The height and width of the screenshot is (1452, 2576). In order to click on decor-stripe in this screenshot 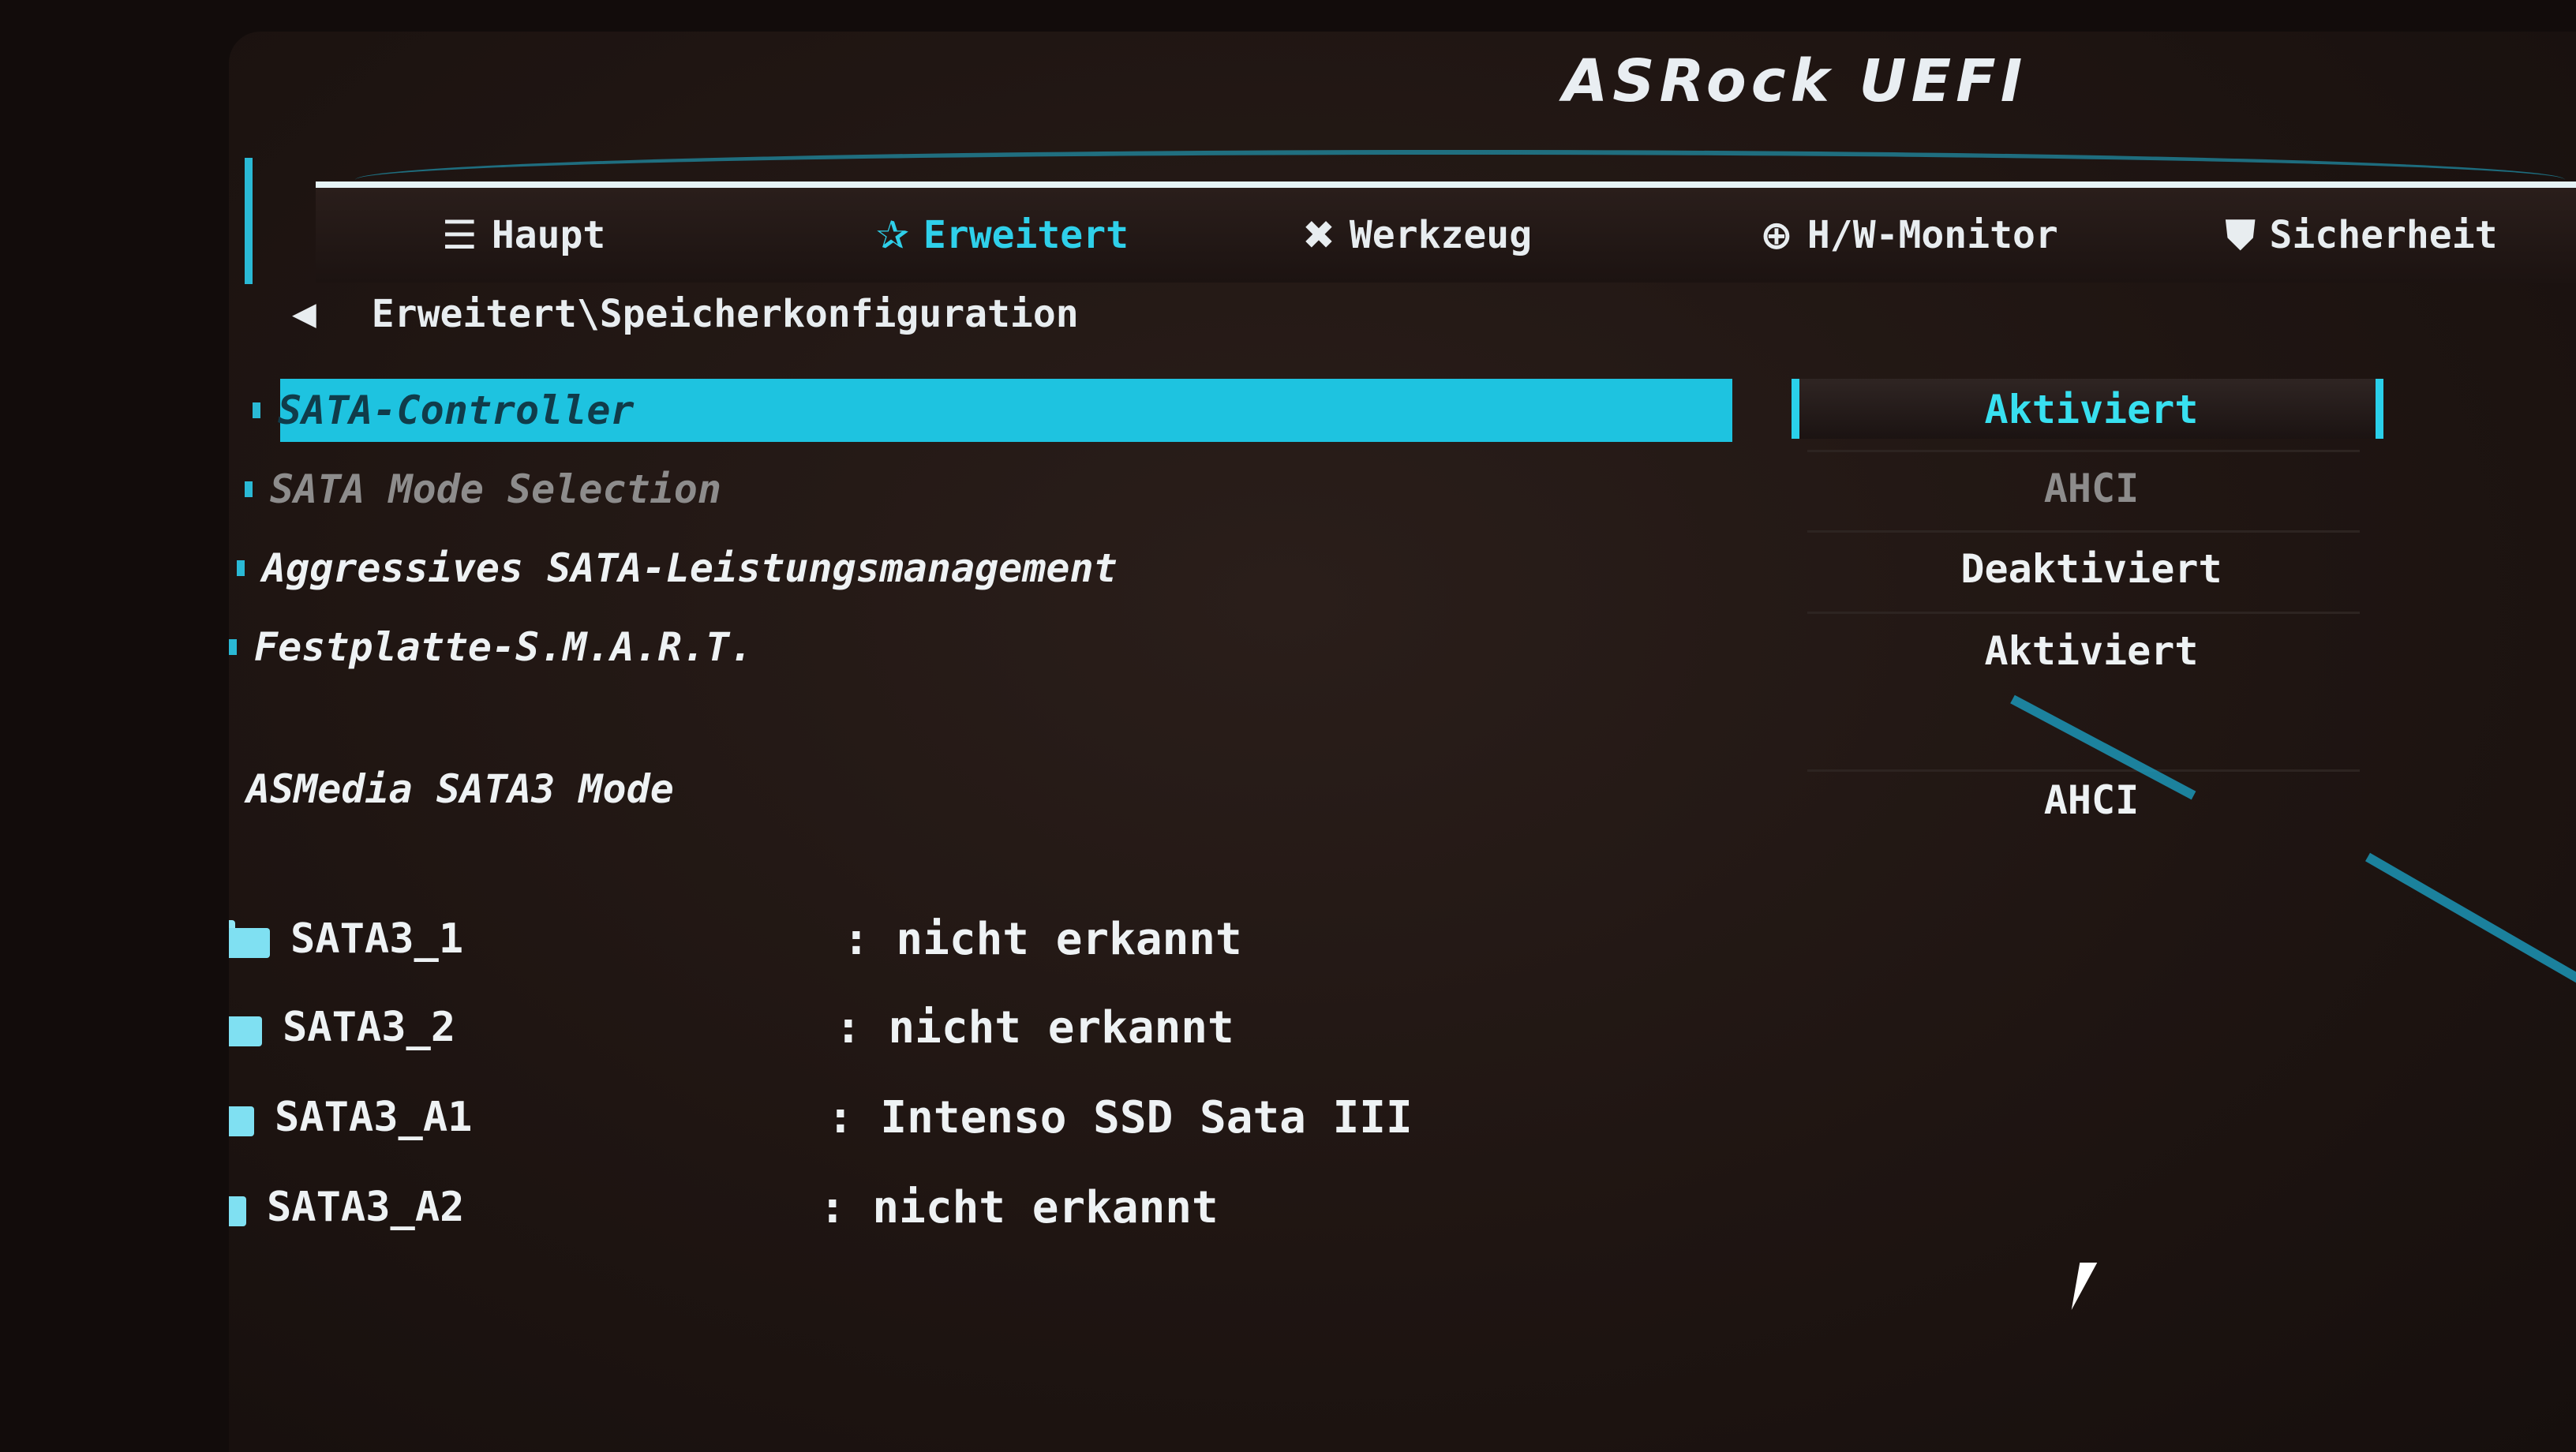, I will do `click(2470, 920)`.